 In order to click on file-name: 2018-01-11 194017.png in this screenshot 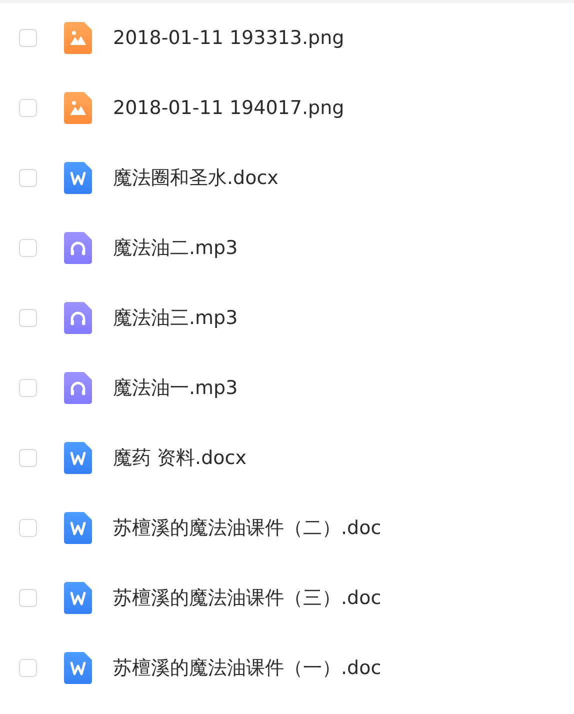, I will do `click(228, 108)`.